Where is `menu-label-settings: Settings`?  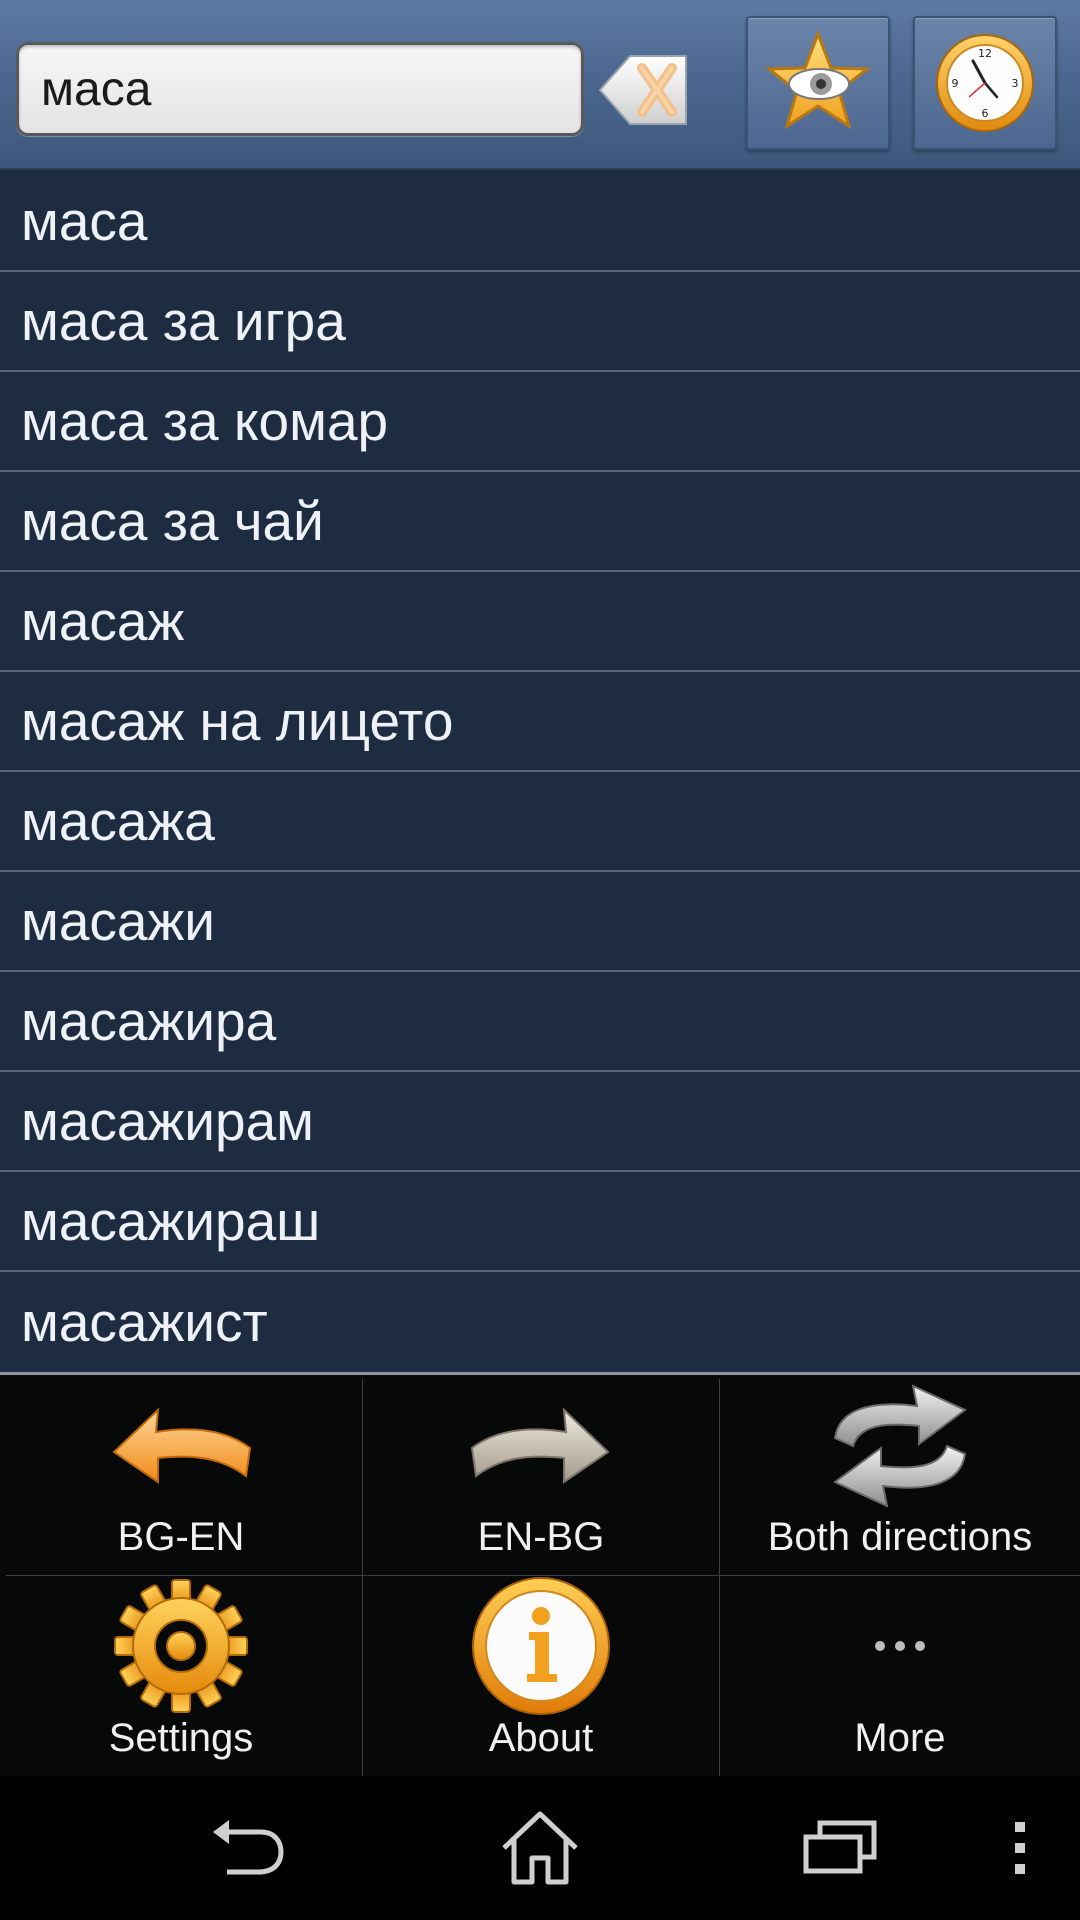
menu-label-settings: Settings is located at coordinates (181, 1738).